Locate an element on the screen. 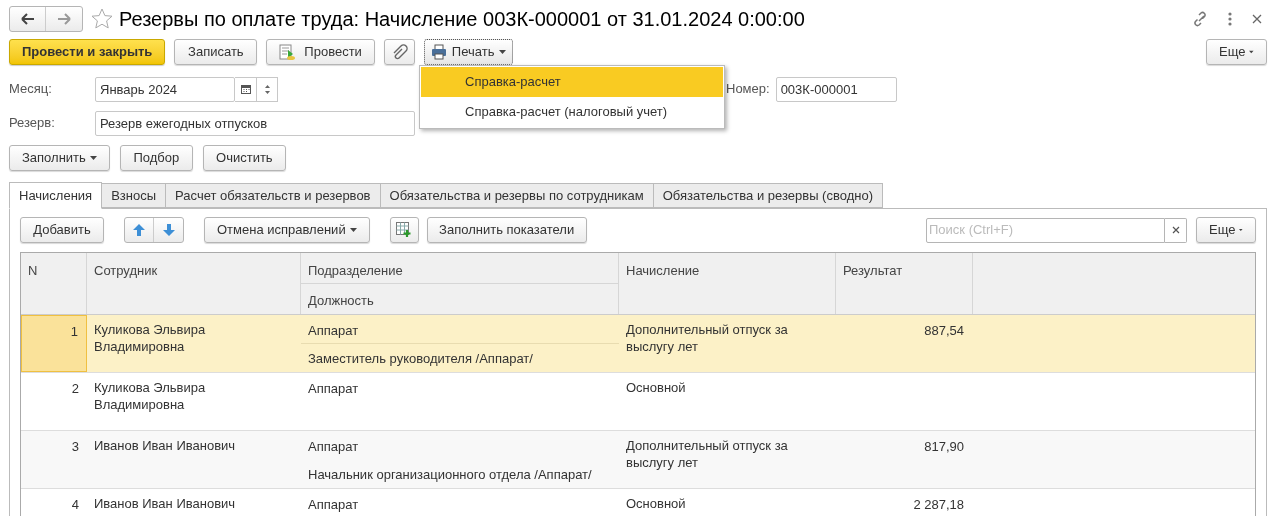  column-header: Начисление is located at coordinates (727, 283).